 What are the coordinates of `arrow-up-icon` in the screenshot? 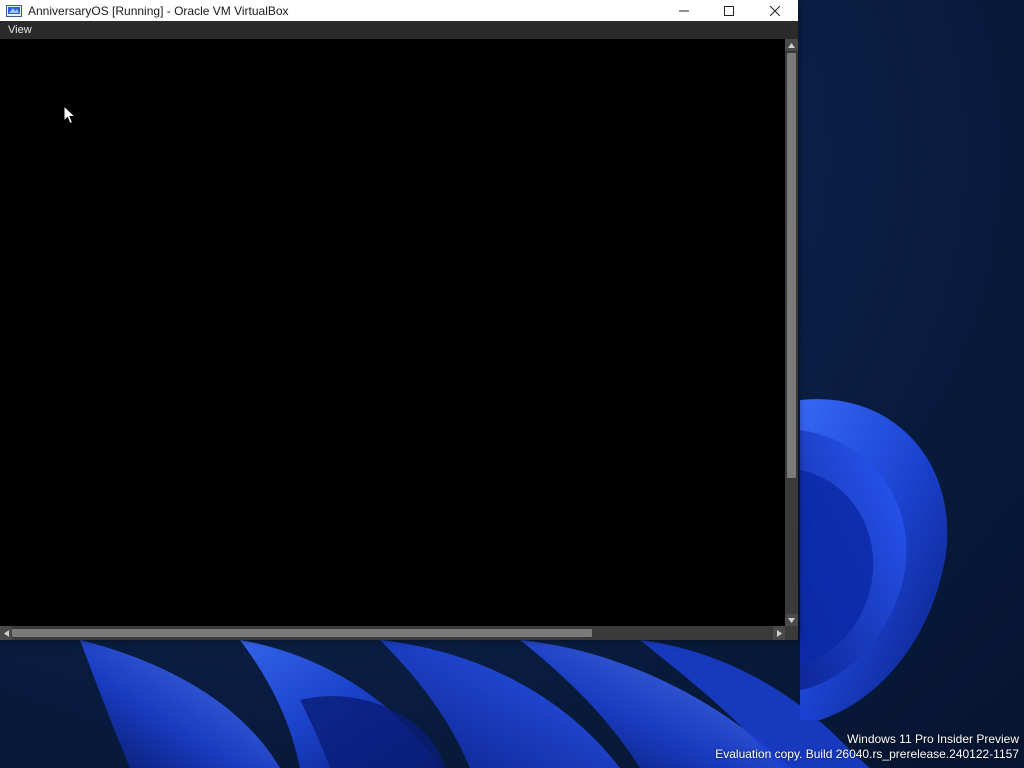 It's located at (791, 45).